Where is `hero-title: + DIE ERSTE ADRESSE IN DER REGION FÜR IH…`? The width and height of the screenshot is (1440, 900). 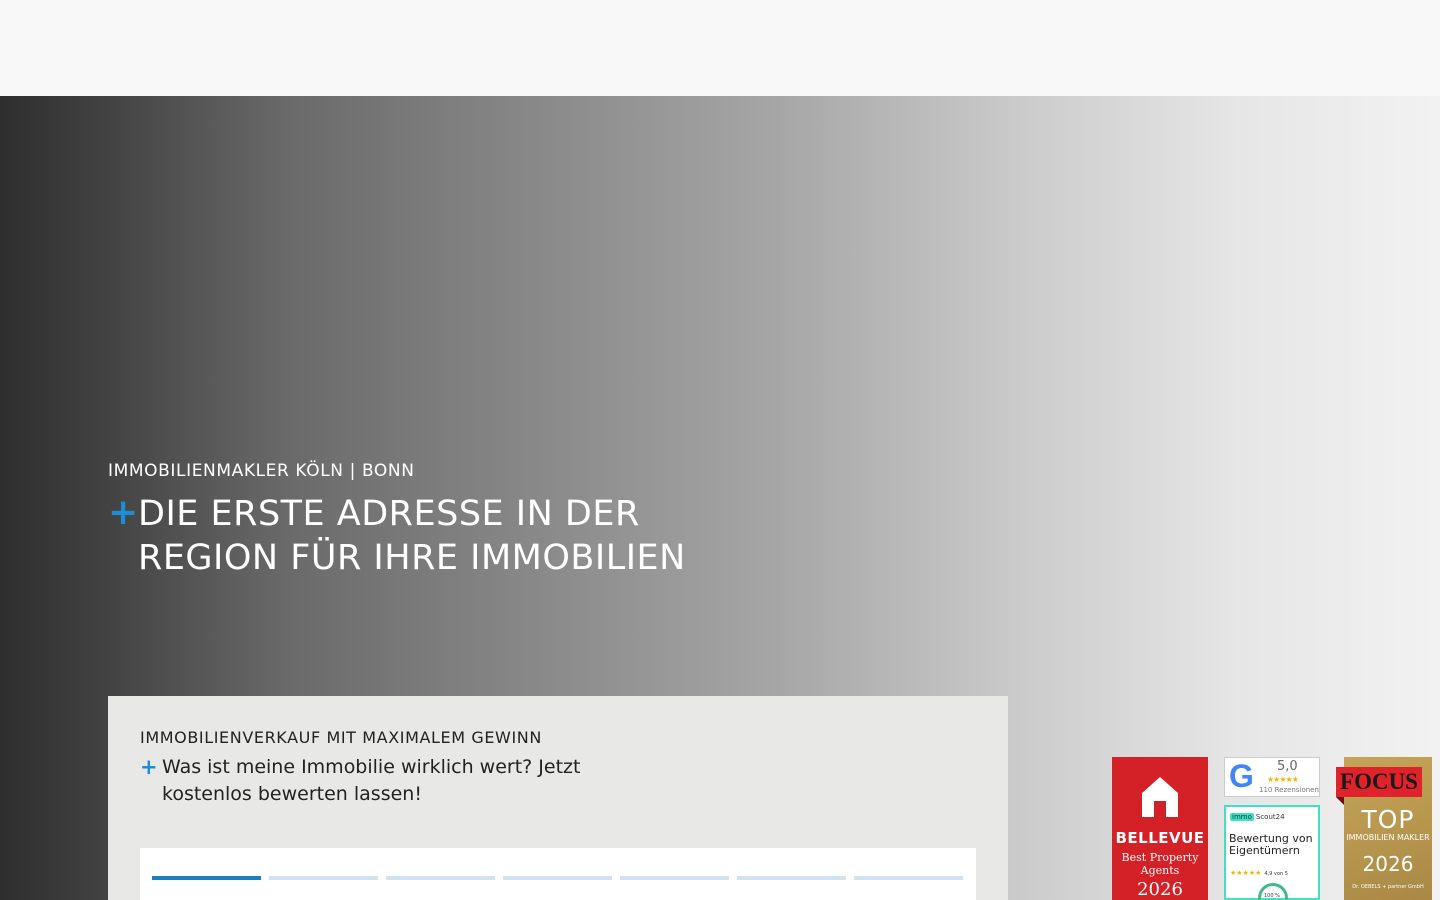
hero-title: + DIE ERSTE ADRESSE IN DER REGION FÜR IH… is located at coordinates (397, 536).